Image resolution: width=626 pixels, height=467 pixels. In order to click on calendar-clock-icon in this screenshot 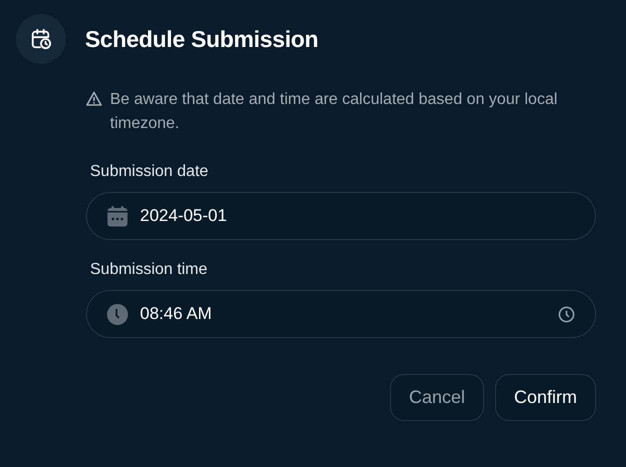, I will do `click(41, 39)`.